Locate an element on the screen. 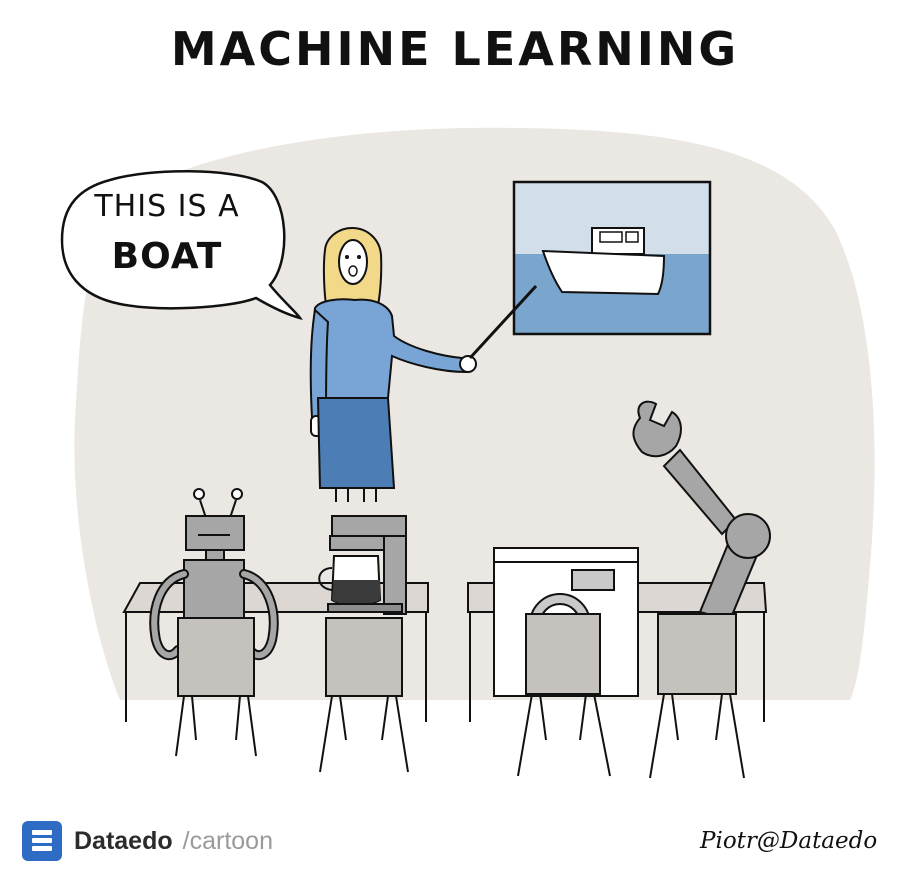 Image resolution: width=910 pixels, height=880 pixels. speech-line-1: THIS IS A is located at coordinates (167, 206).